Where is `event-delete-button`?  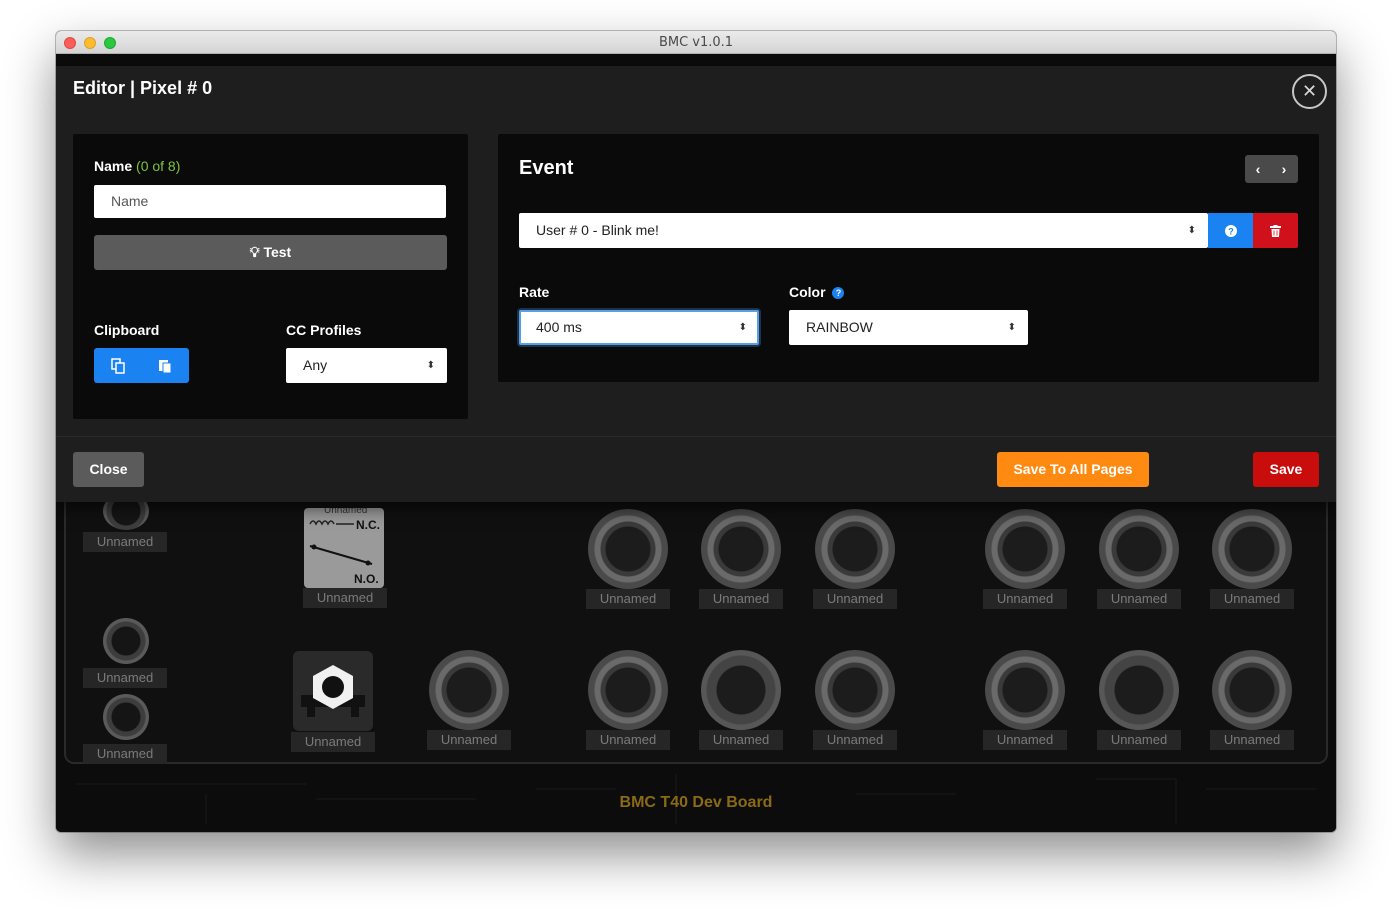
event-delete-button is located at coordinates (1275, 230).